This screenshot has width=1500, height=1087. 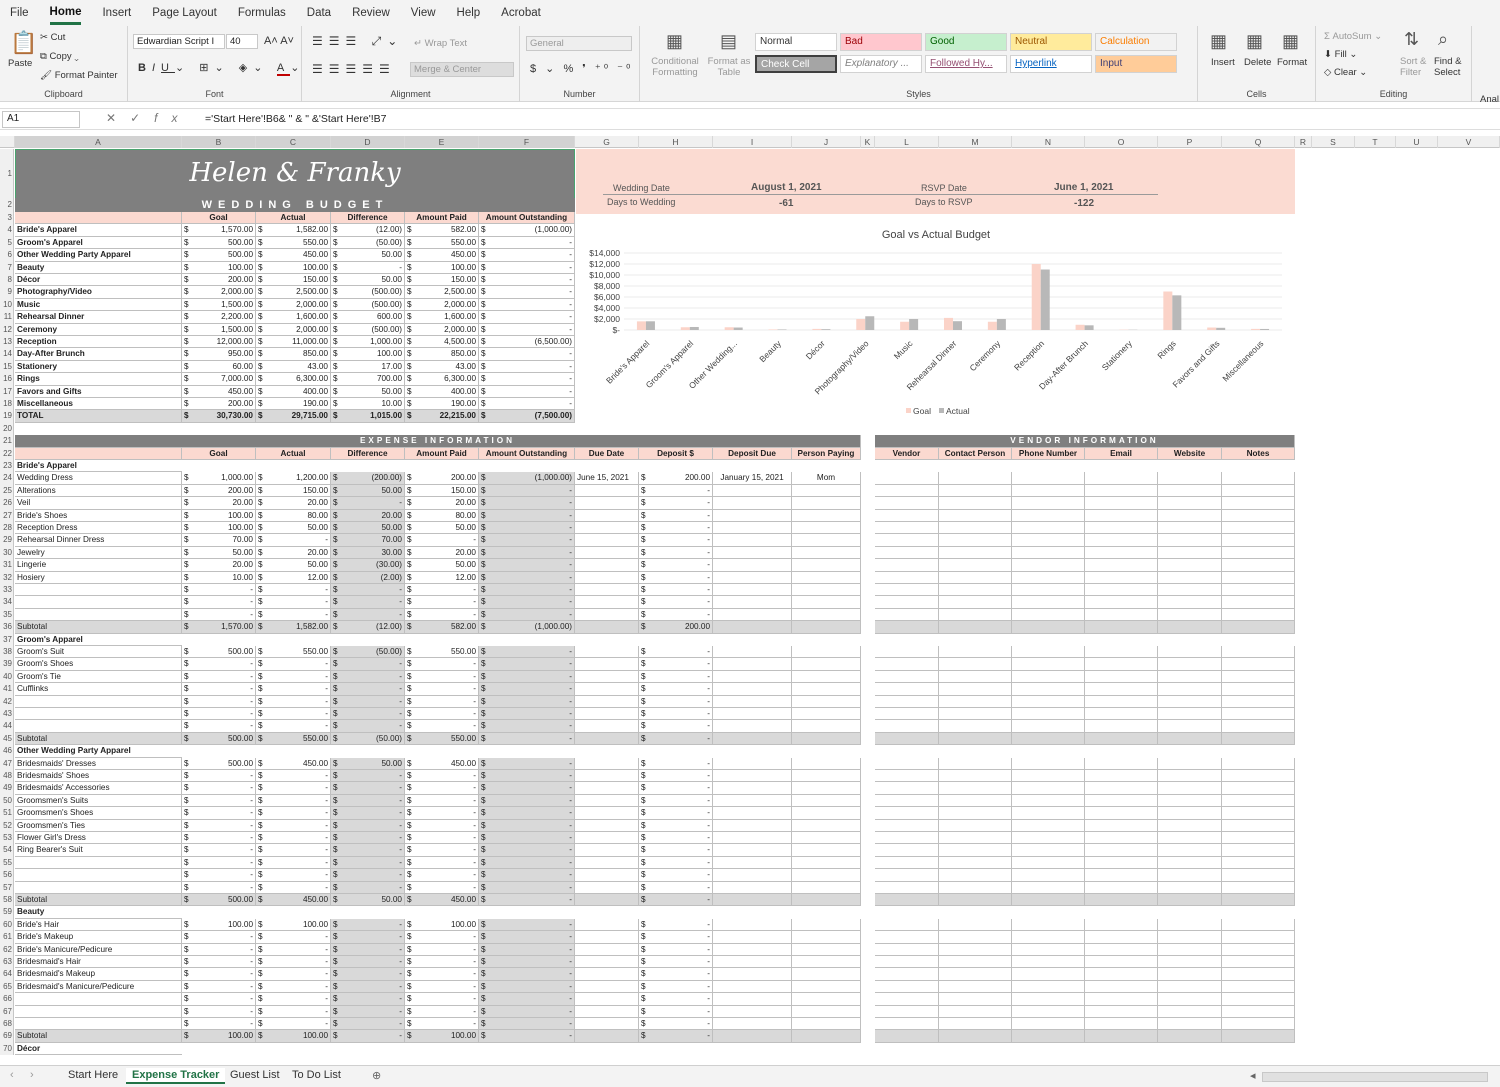 What do you see at coordinates (1340, 54) in the screenshot?
I see `fill-button: ⬇ Fill ⌄` at bounding box center [1340, 54].